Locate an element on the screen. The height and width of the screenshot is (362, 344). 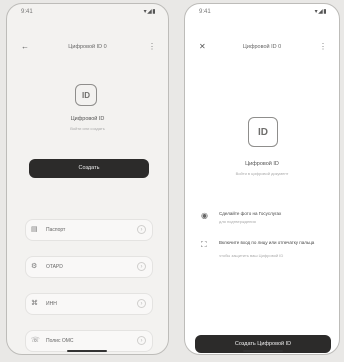
face-scan-icon: ⛶ is located at coordinates (204, 244).